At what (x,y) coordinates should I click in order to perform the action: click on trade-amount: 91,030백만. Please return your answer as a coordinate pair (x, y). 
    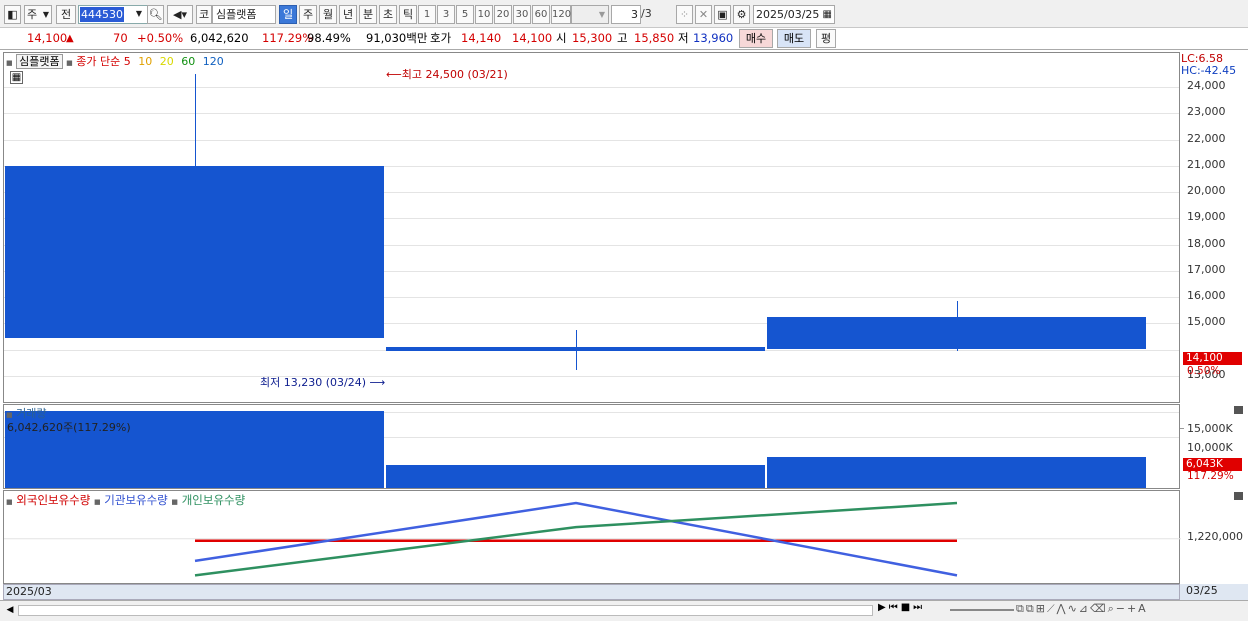
    Looking at the image, I should click on (397, 38).